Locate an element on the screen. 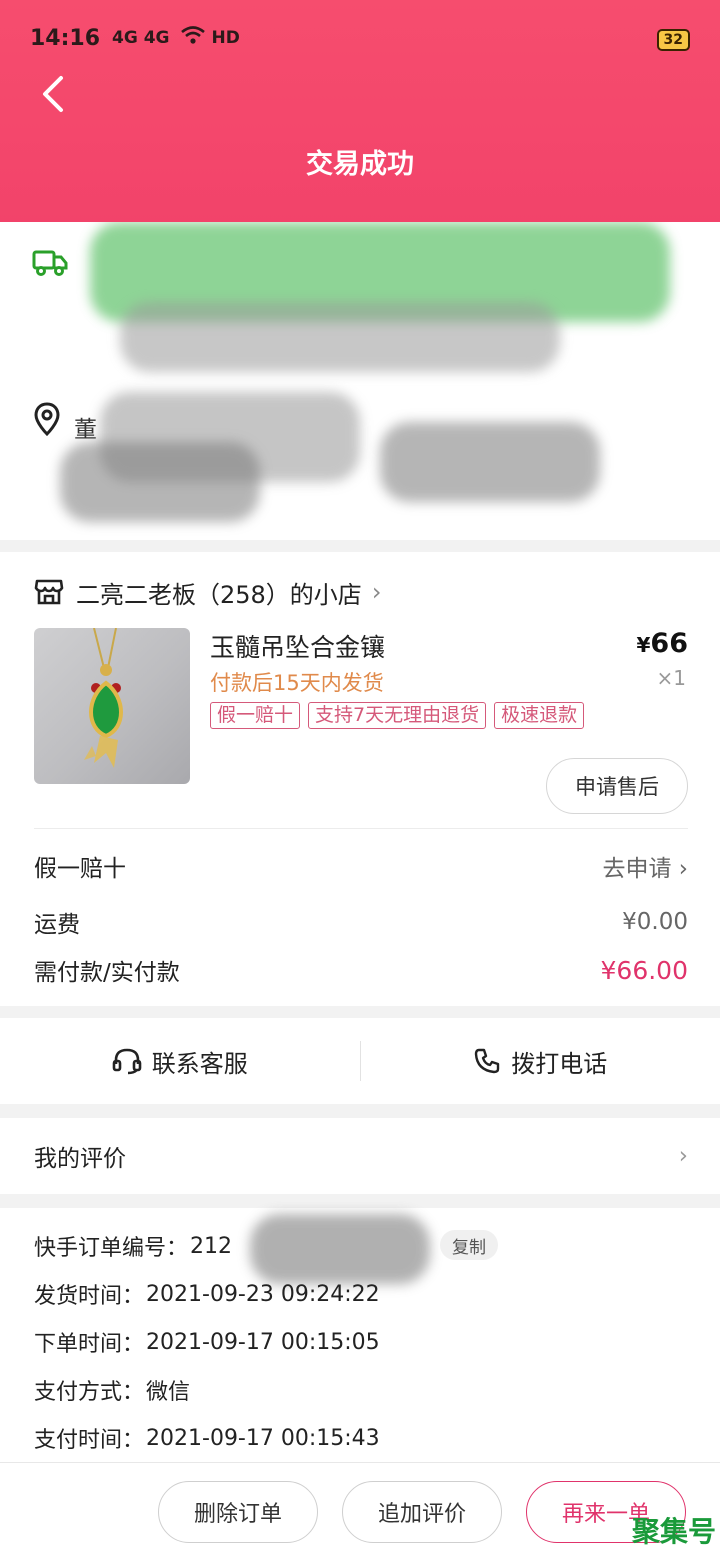 The height and width of the screenshot is (1560, 720). pay-method-row: 支付方式： 微信 is located at coordinates (112, 1390).